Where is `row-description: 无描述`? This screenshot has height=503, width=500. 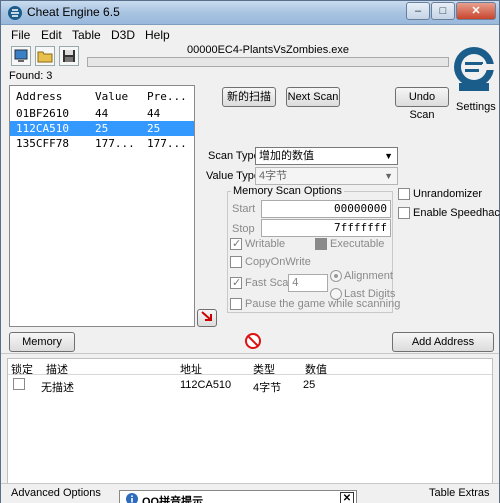 row-description: 无描述 is located at coordinates (57, 388).